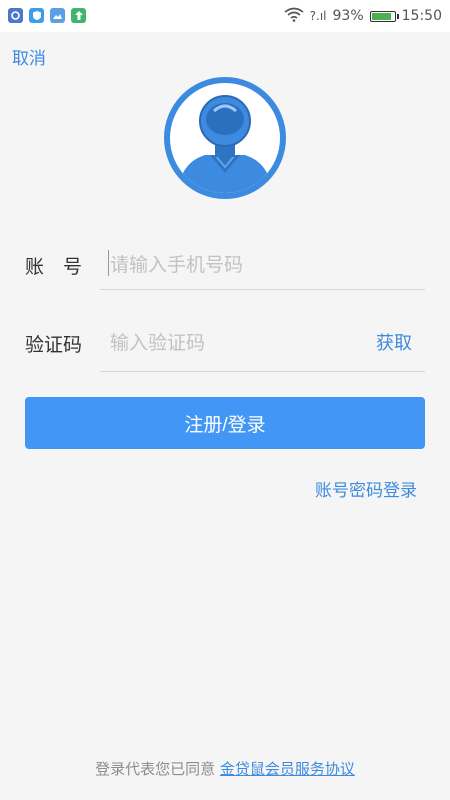  Describe the element at coordinates (15, 15) in the screenshot. I see `app-notification-icon` at that location.